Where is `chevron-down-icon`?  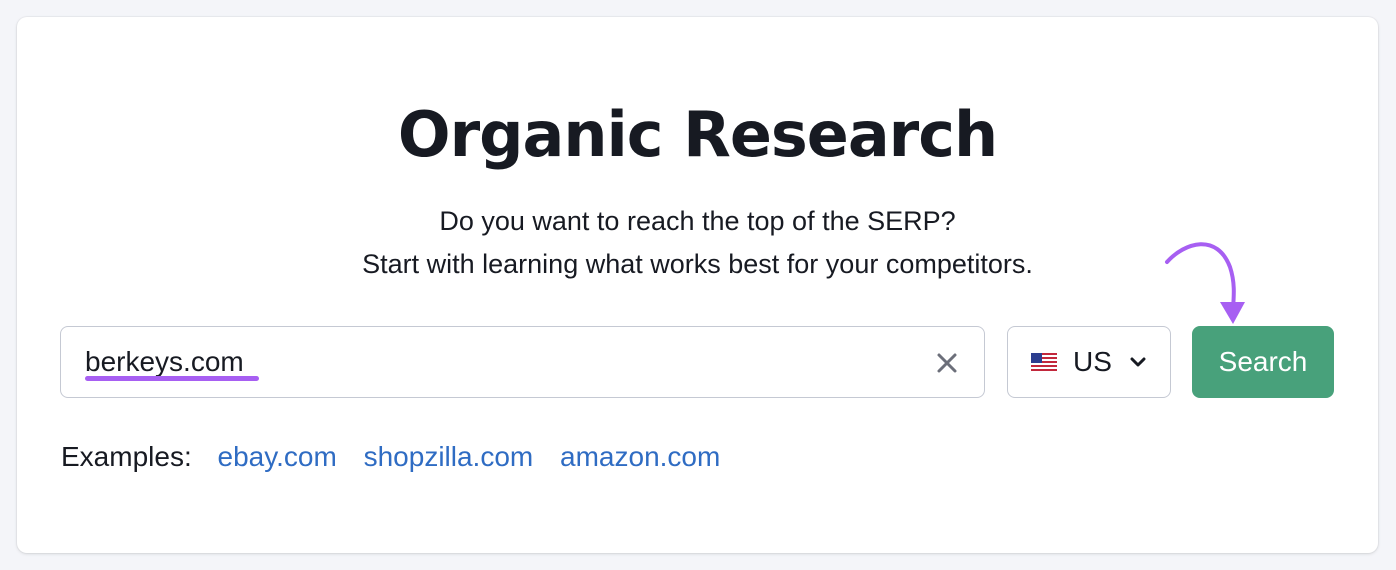
chevron-down-icon is located at coordinates (1138, 362).